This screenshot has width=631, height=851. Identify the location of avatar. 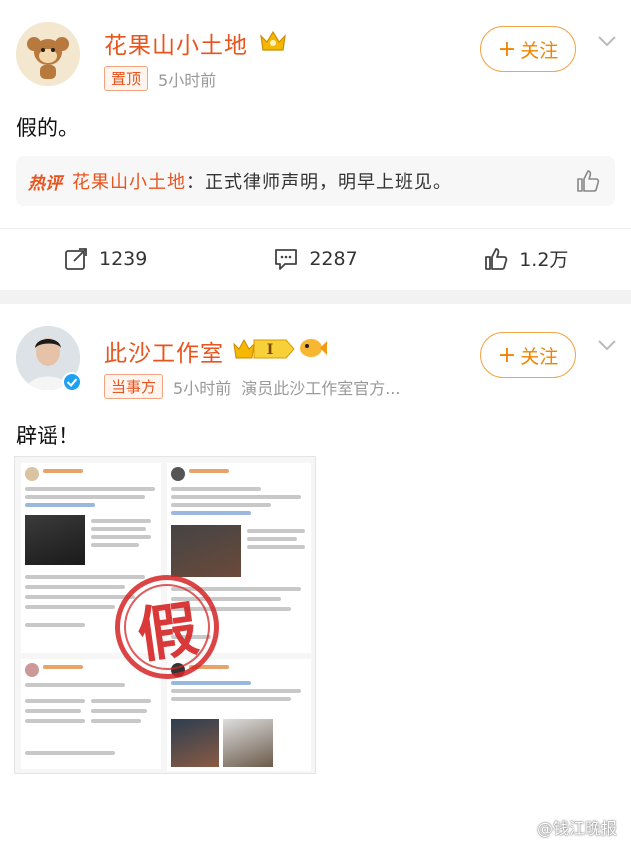
(48, 54).